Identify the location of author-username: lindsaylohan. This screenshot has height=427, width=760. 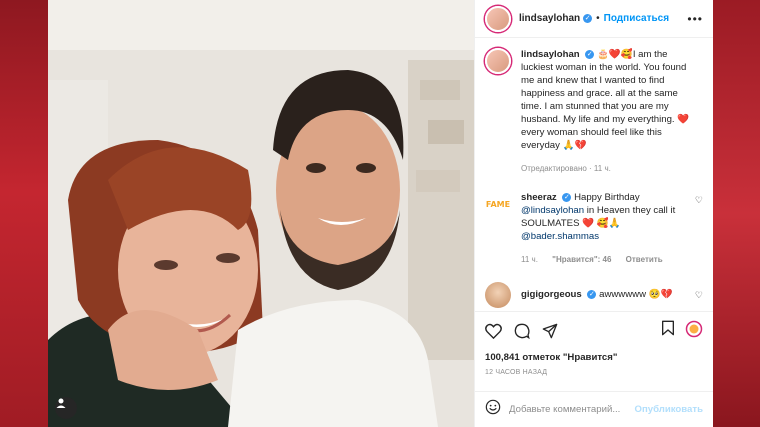
(549, 18).